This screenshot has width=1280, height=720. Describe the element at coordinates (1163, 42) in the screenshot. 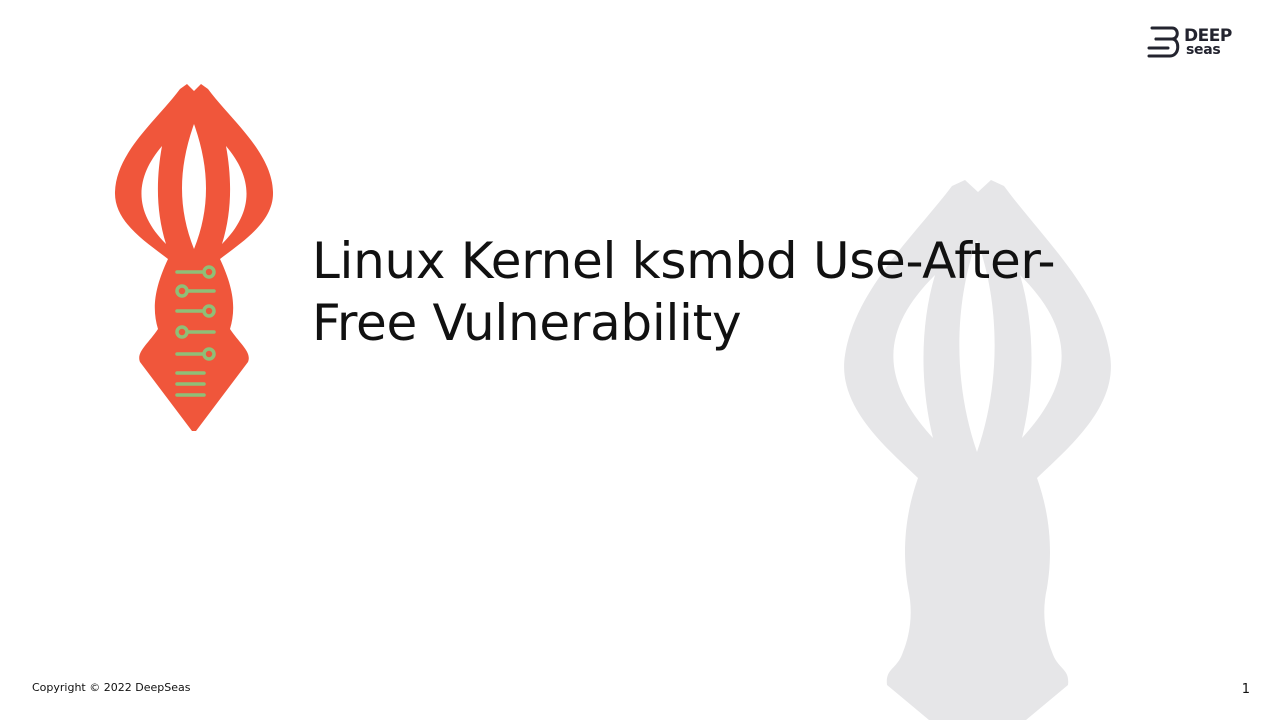

I see `deepseas-logo-icon` at that location.